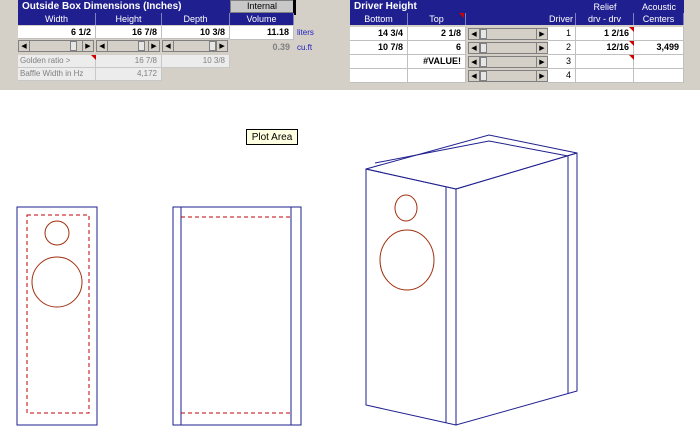 This screenshot has width=700, height=445. I want to click on row3-bottom, so click(379, 62).